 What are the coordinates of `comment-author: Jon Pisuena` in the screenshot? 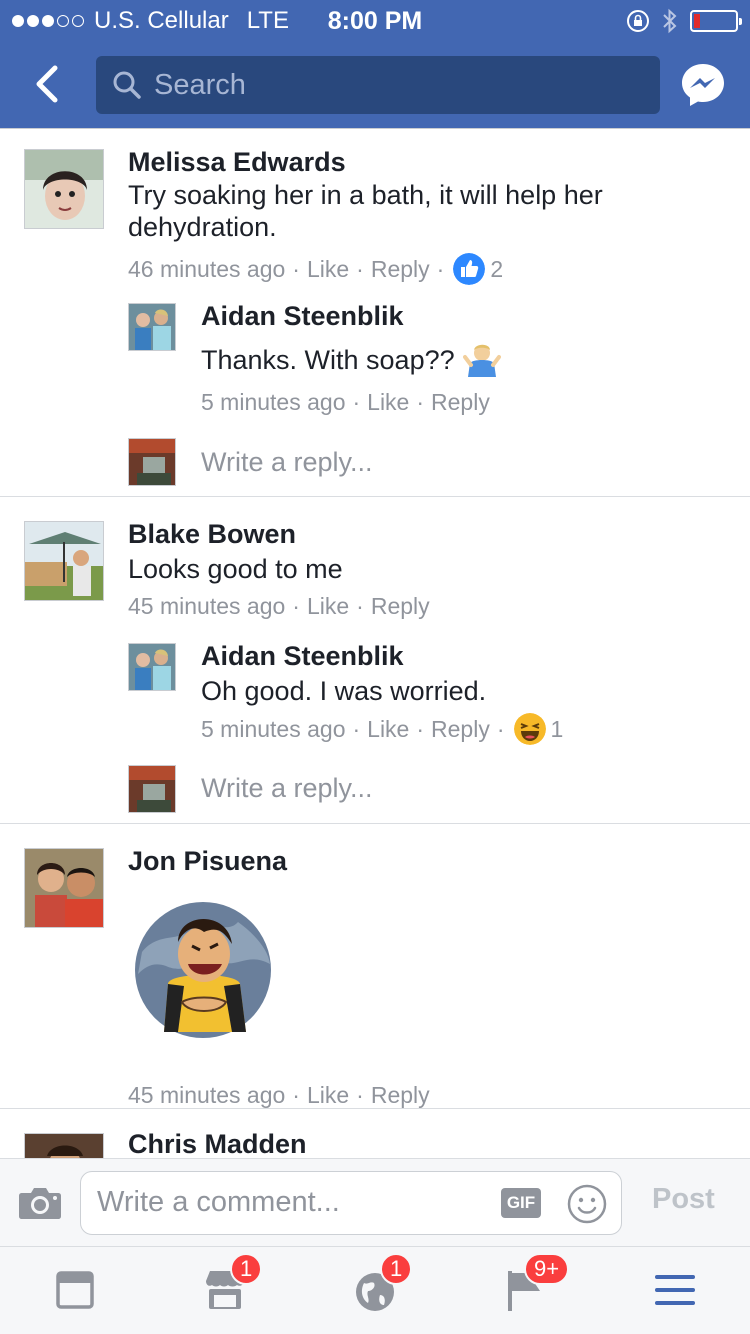 It's located at (207, 861).